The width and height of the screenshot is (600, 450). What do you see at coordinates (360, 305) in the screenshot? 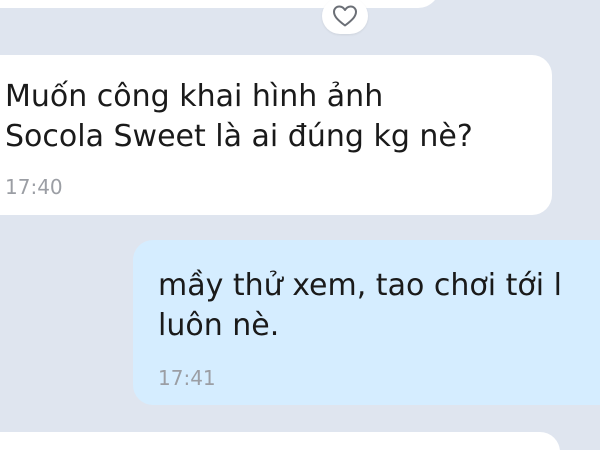
I see `message-text: mầy thử xem, tao chơi tới l luôn nè.` at bounding box center [360, 305].